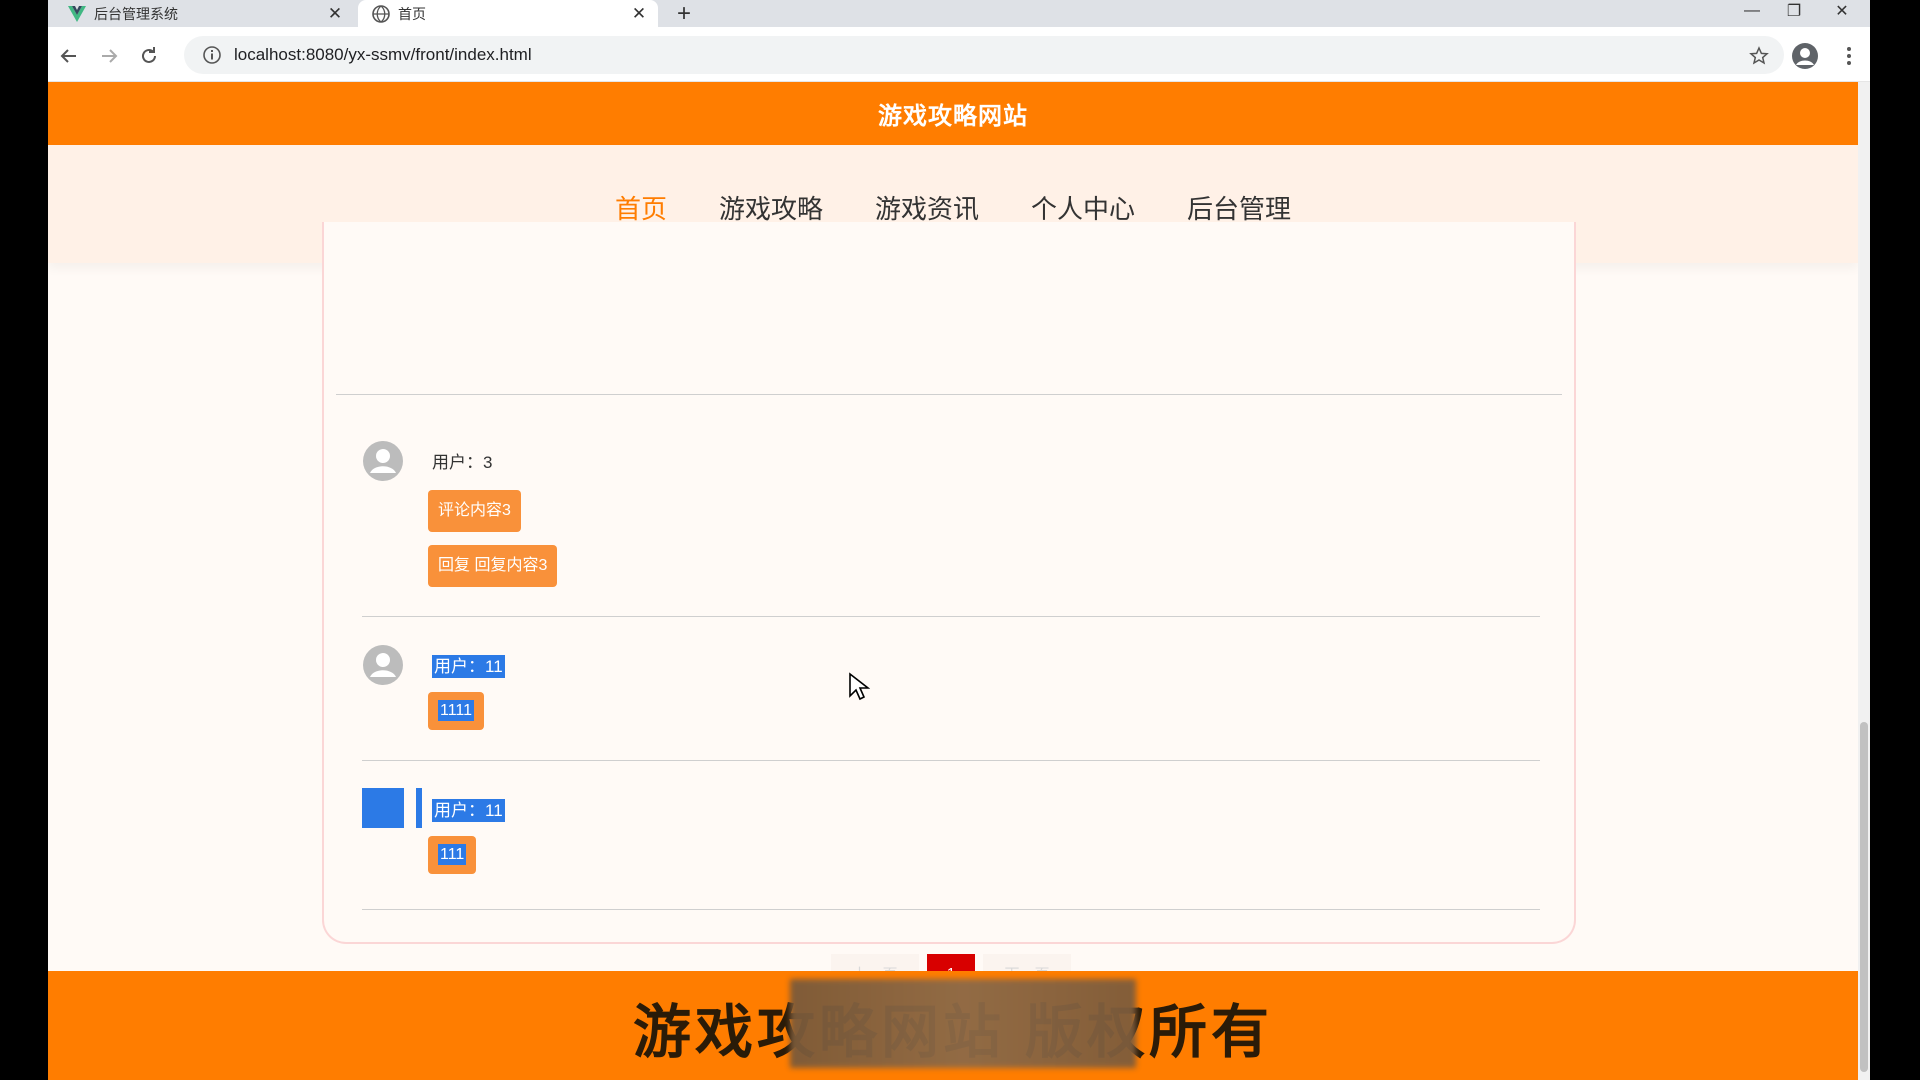 Image resolution: width=1920 pixels, height=1080 pixels. Describe the element at coordinates (383, 54) in the screenshot. I see `url-text: localhost:8080/yx-ssmv/front/index.html` at that location.